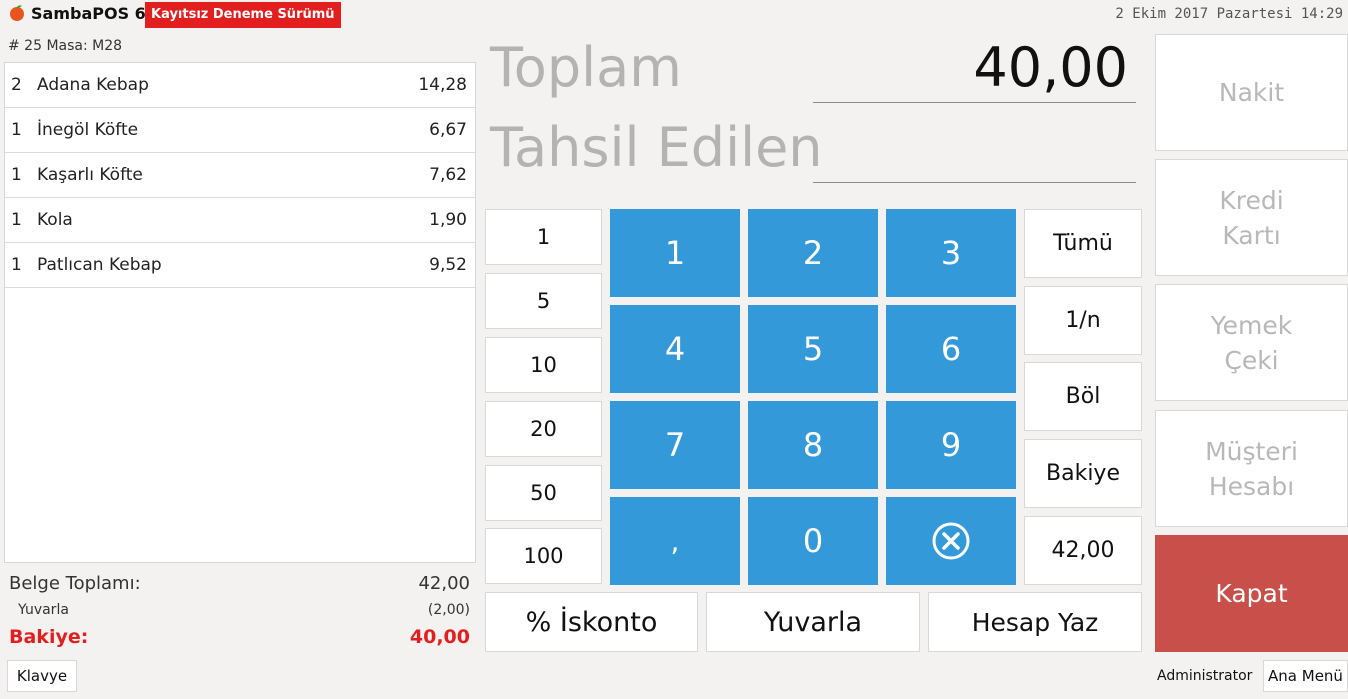  I want to click on cash-label: Nakit, so click(1251, 92).